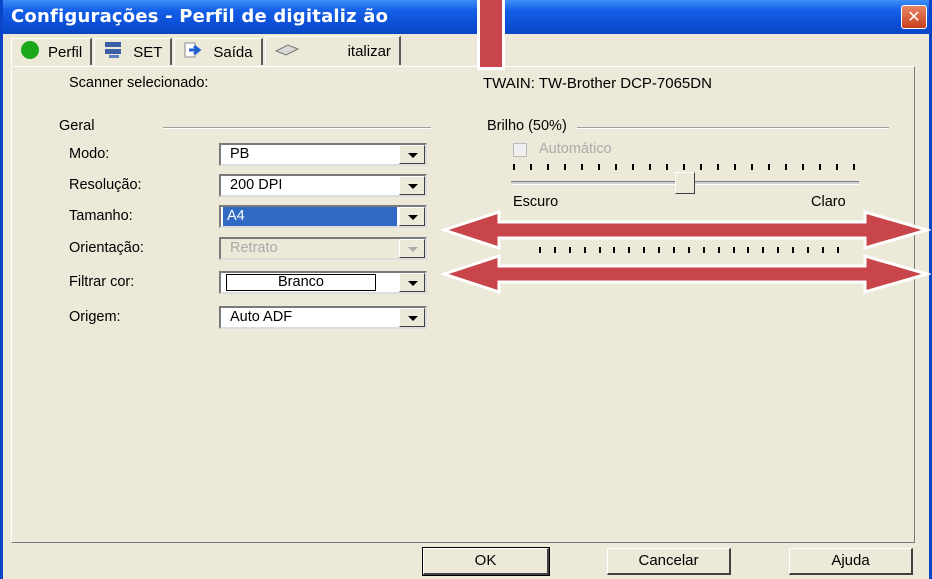  I want to click on modo-select: PB, so click(323, 154).